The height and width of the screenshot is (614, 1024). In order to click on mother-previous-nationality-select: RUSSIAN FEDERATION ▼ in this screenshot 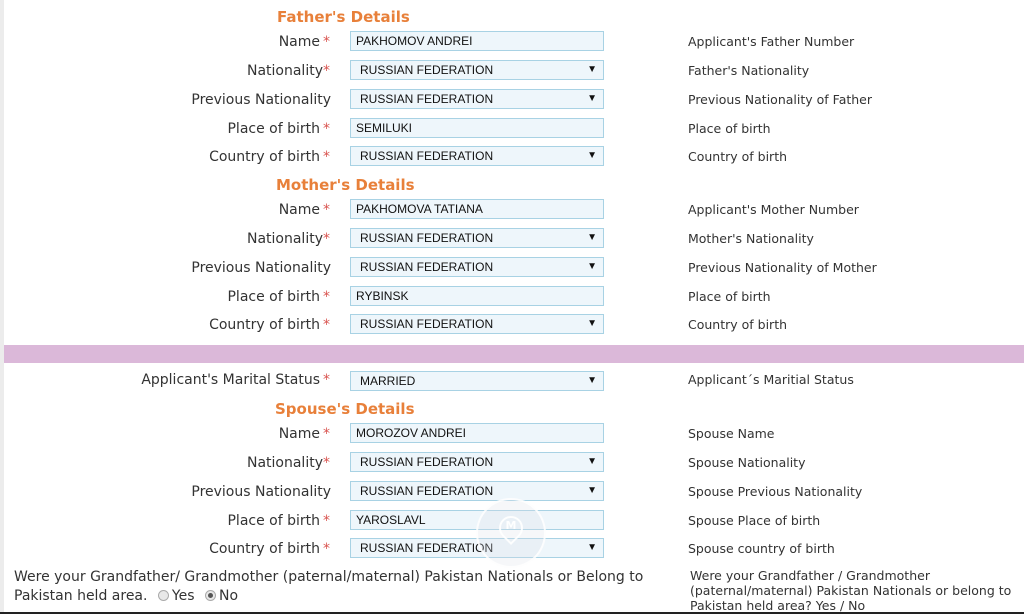, I will do `click(477, 267)`.